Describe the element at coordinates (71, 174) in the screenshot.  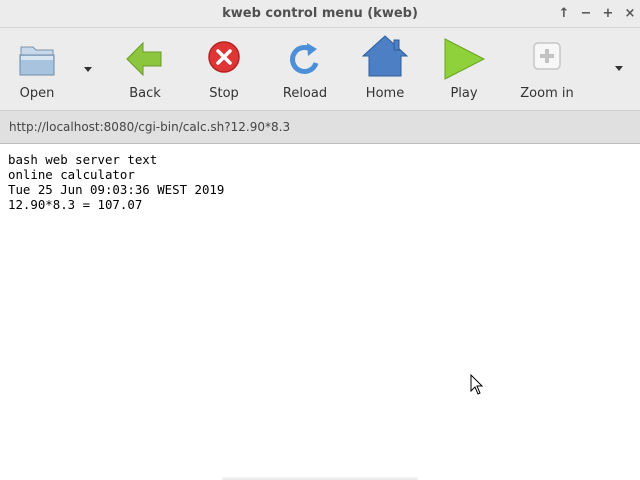
I see `content-line: online calculator` at that location.